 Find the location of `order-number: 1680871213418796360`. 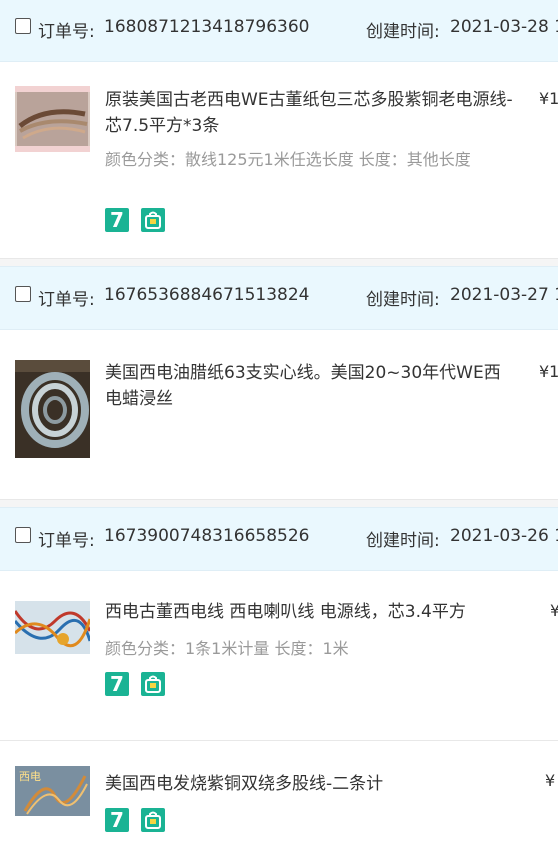

order-number: 1680871213418796360 is located at coordinates (207, 27).